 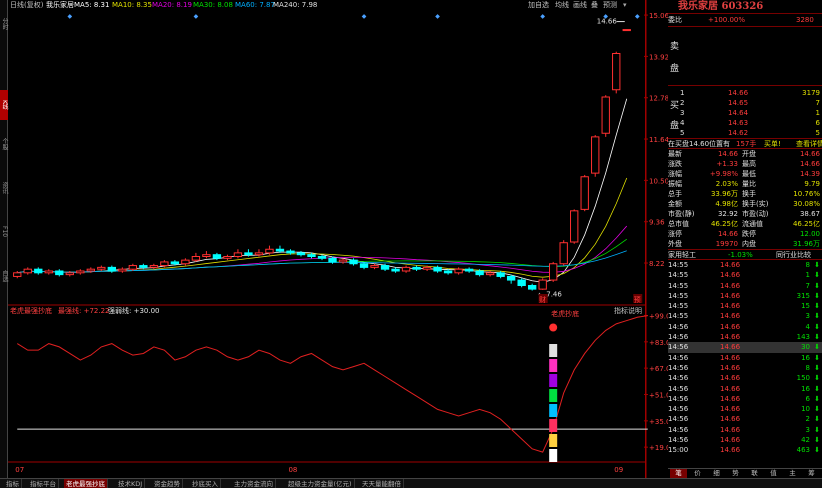 What do you see at coordinates (320, 483) in the screenshot?
I see `indicator-tab: 超级主力资金量(亿元)` at bounding box center [320, 483].